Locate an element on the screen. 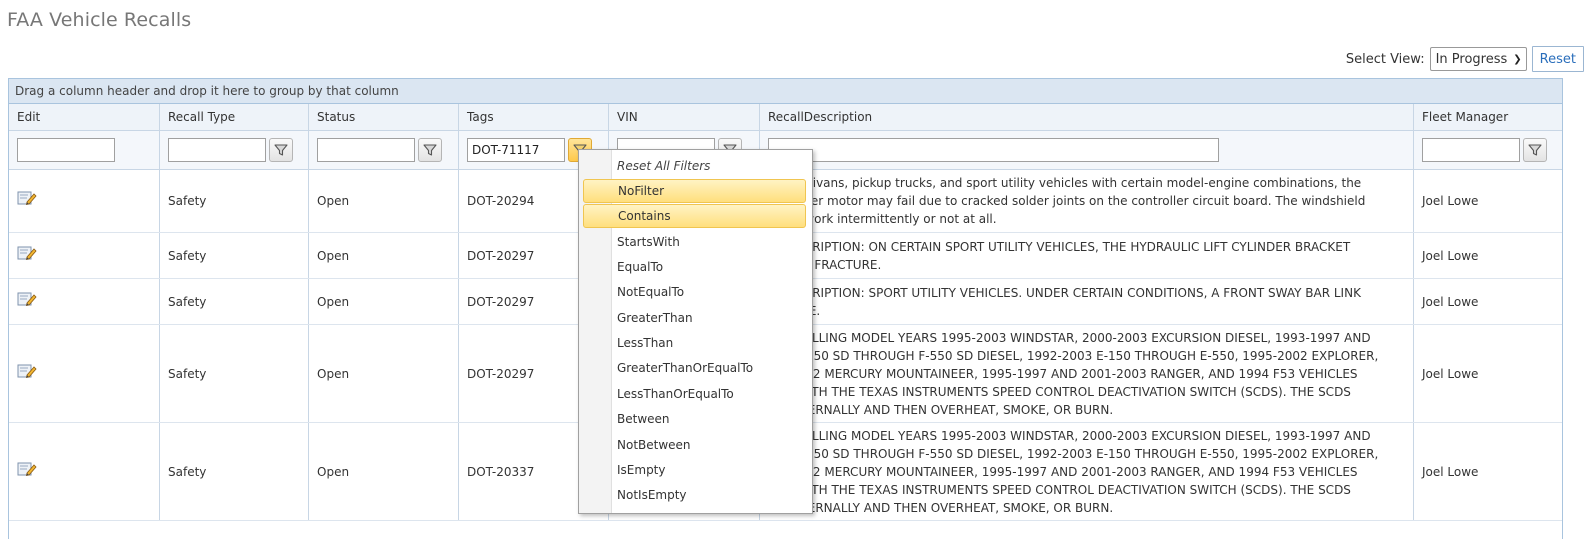 The image size is (1594, 539). tags-filter-value: DOT-71117 is located at coordinates (506, 150).